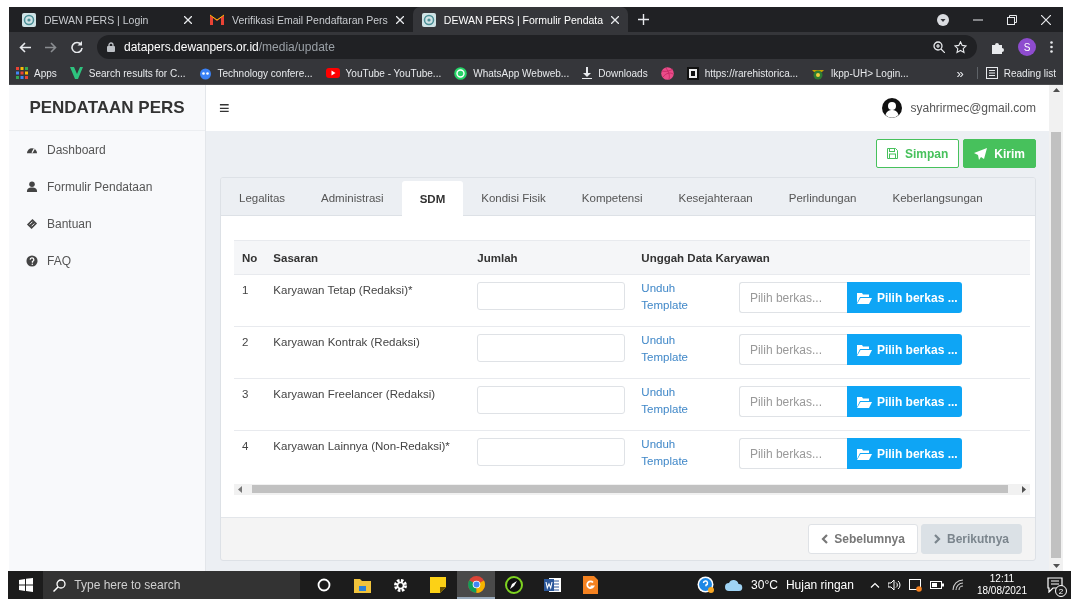  Describe the element at coordinates (1056, 566) in the screenshot. I see `scroll-down-icon` at that location.